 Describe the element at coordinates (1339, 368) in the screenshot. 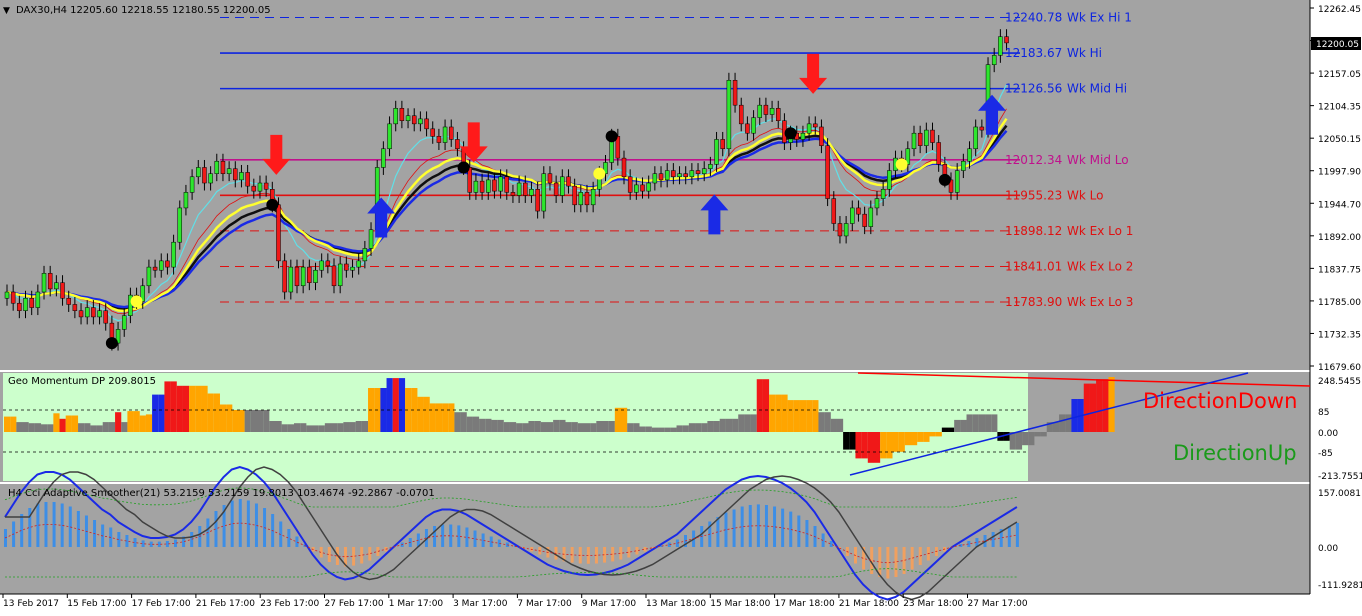

I see `price-tick-label: 11679.60` at that location.